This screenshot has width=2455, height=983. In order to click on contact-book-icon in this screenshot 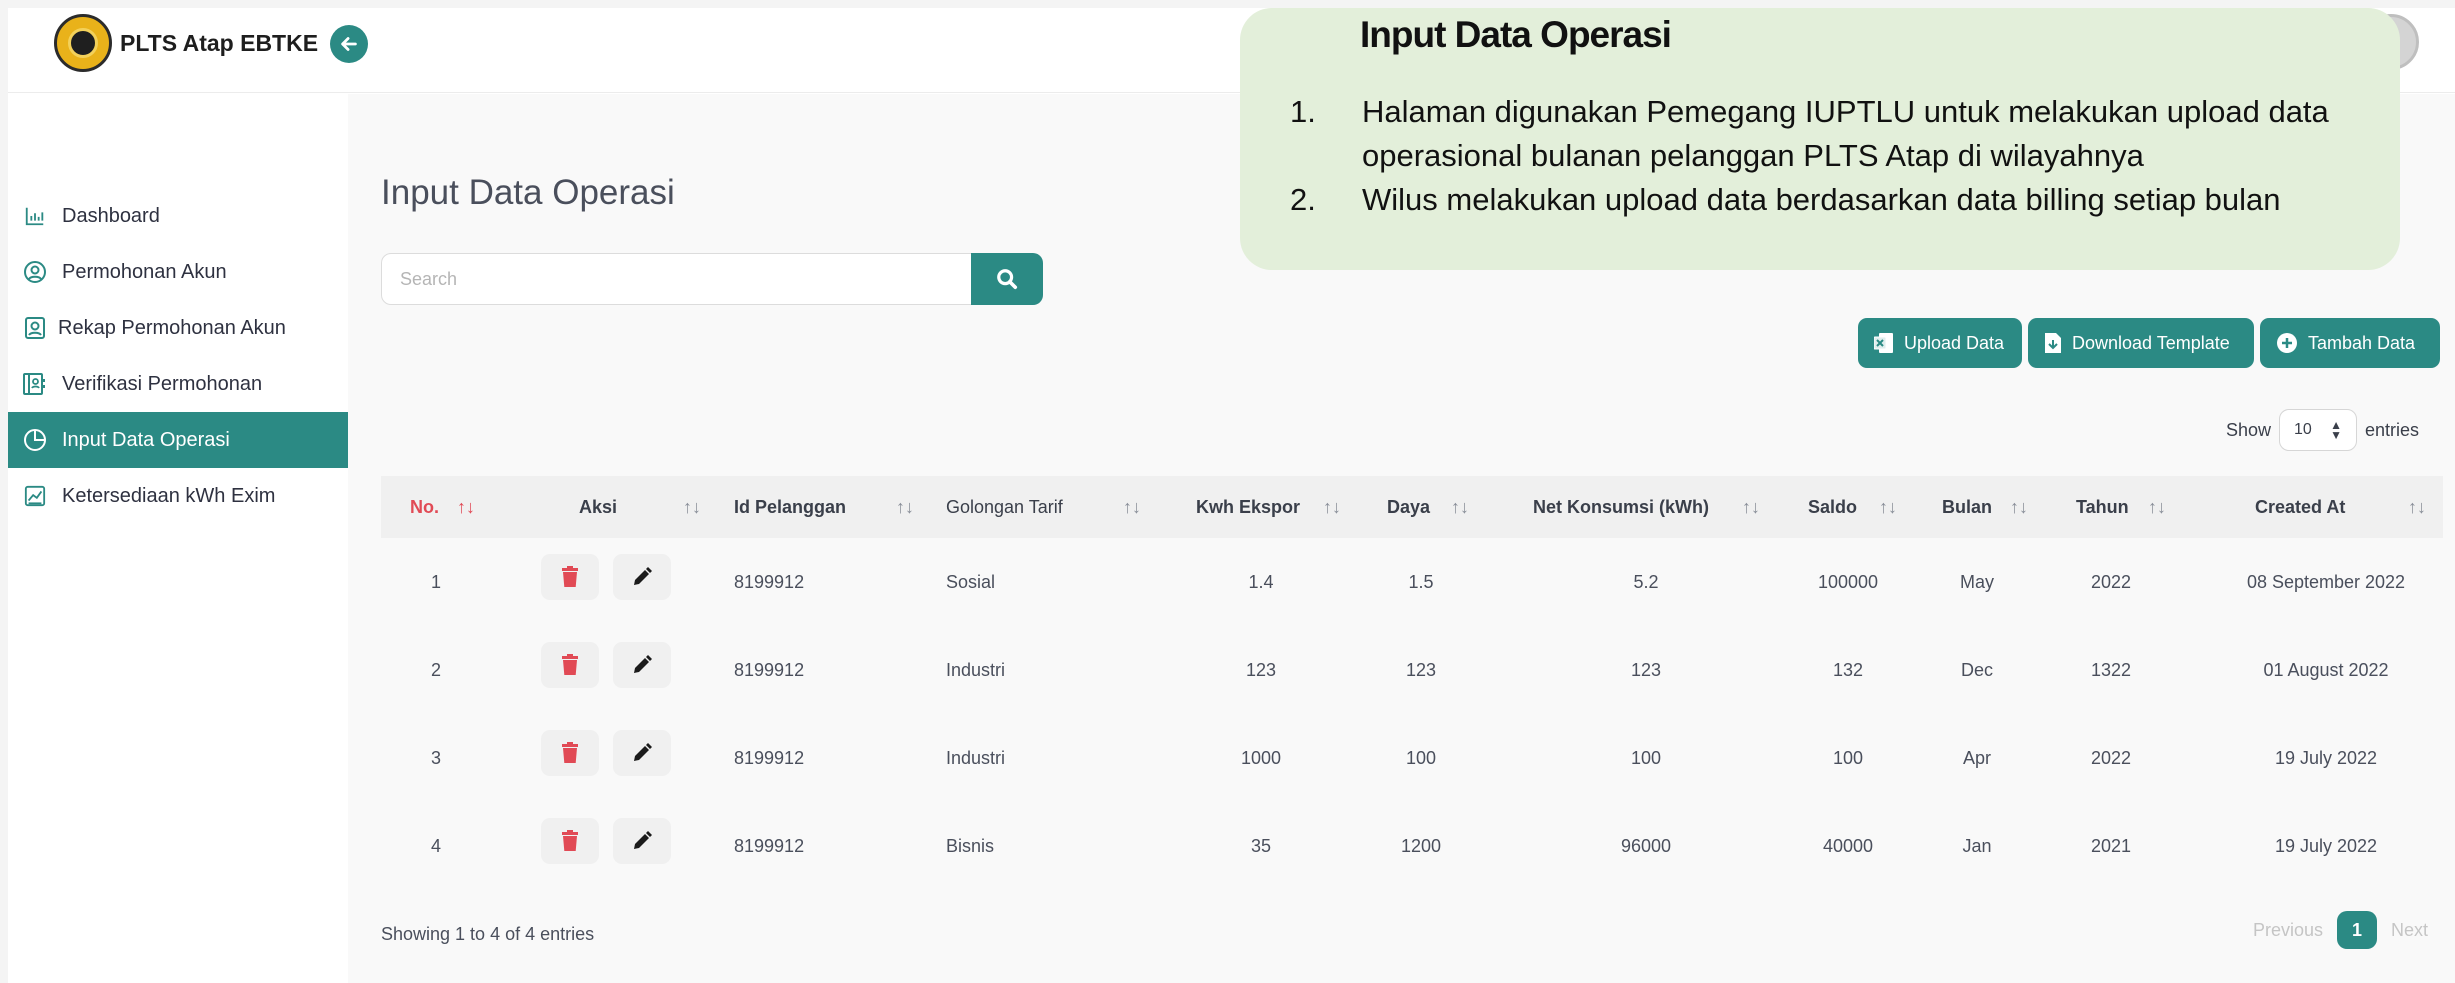, I will do `click(35, 384)`.